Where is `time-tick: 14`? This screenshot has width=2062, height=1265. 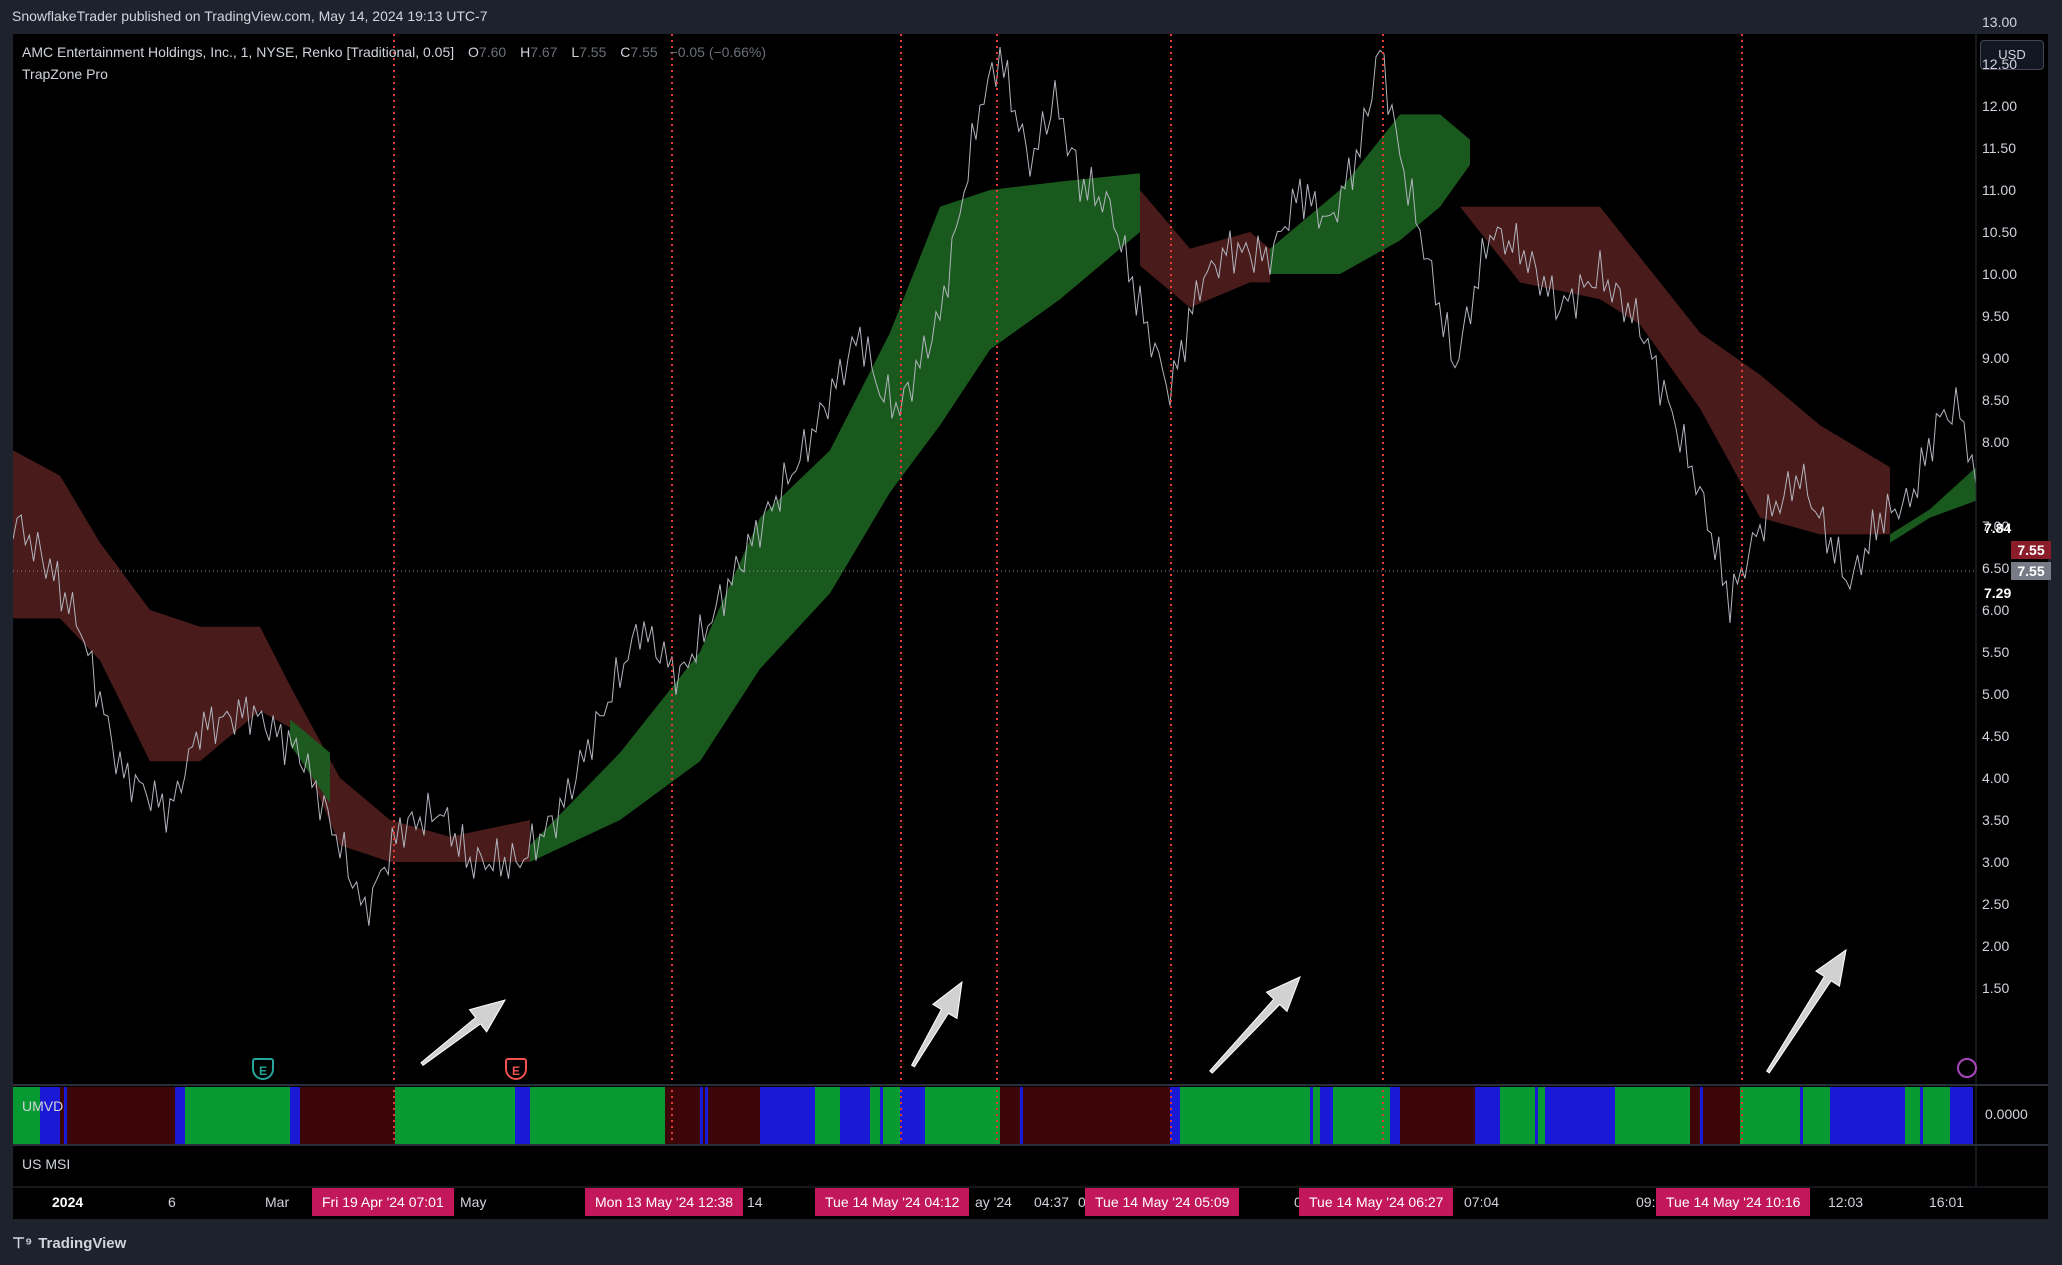
time-tick: 14 is located at coordinates (755, 1202).